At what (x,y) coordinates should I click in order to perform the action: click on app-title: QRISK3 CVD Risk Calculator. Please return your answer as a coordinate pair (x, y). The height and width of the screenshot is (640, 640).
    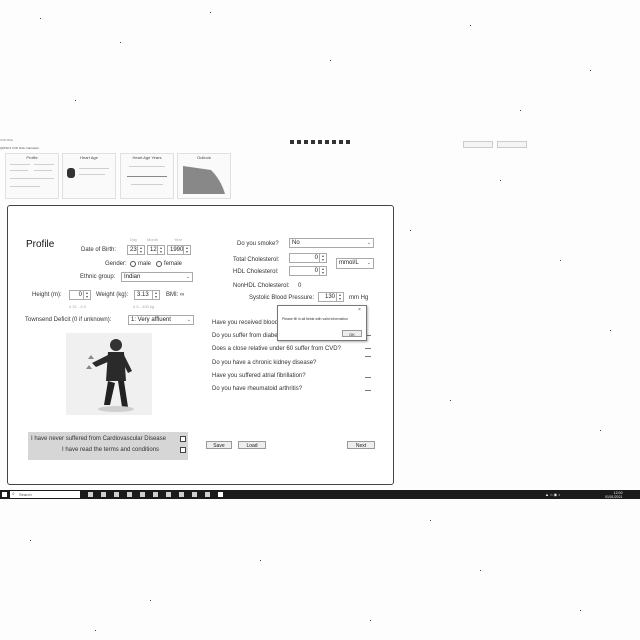
    Looking at the image, I should click on (20, 148).